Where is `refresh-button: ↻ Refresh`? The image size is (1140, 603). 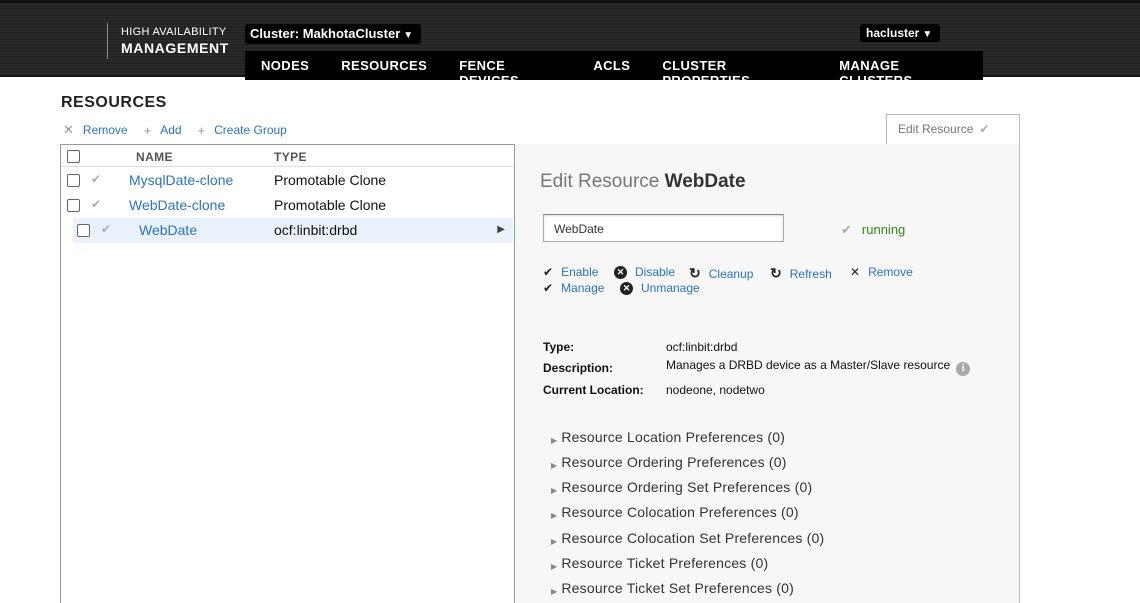 refresh-button: ↻ Refresh is located at coordinates (801, 273).